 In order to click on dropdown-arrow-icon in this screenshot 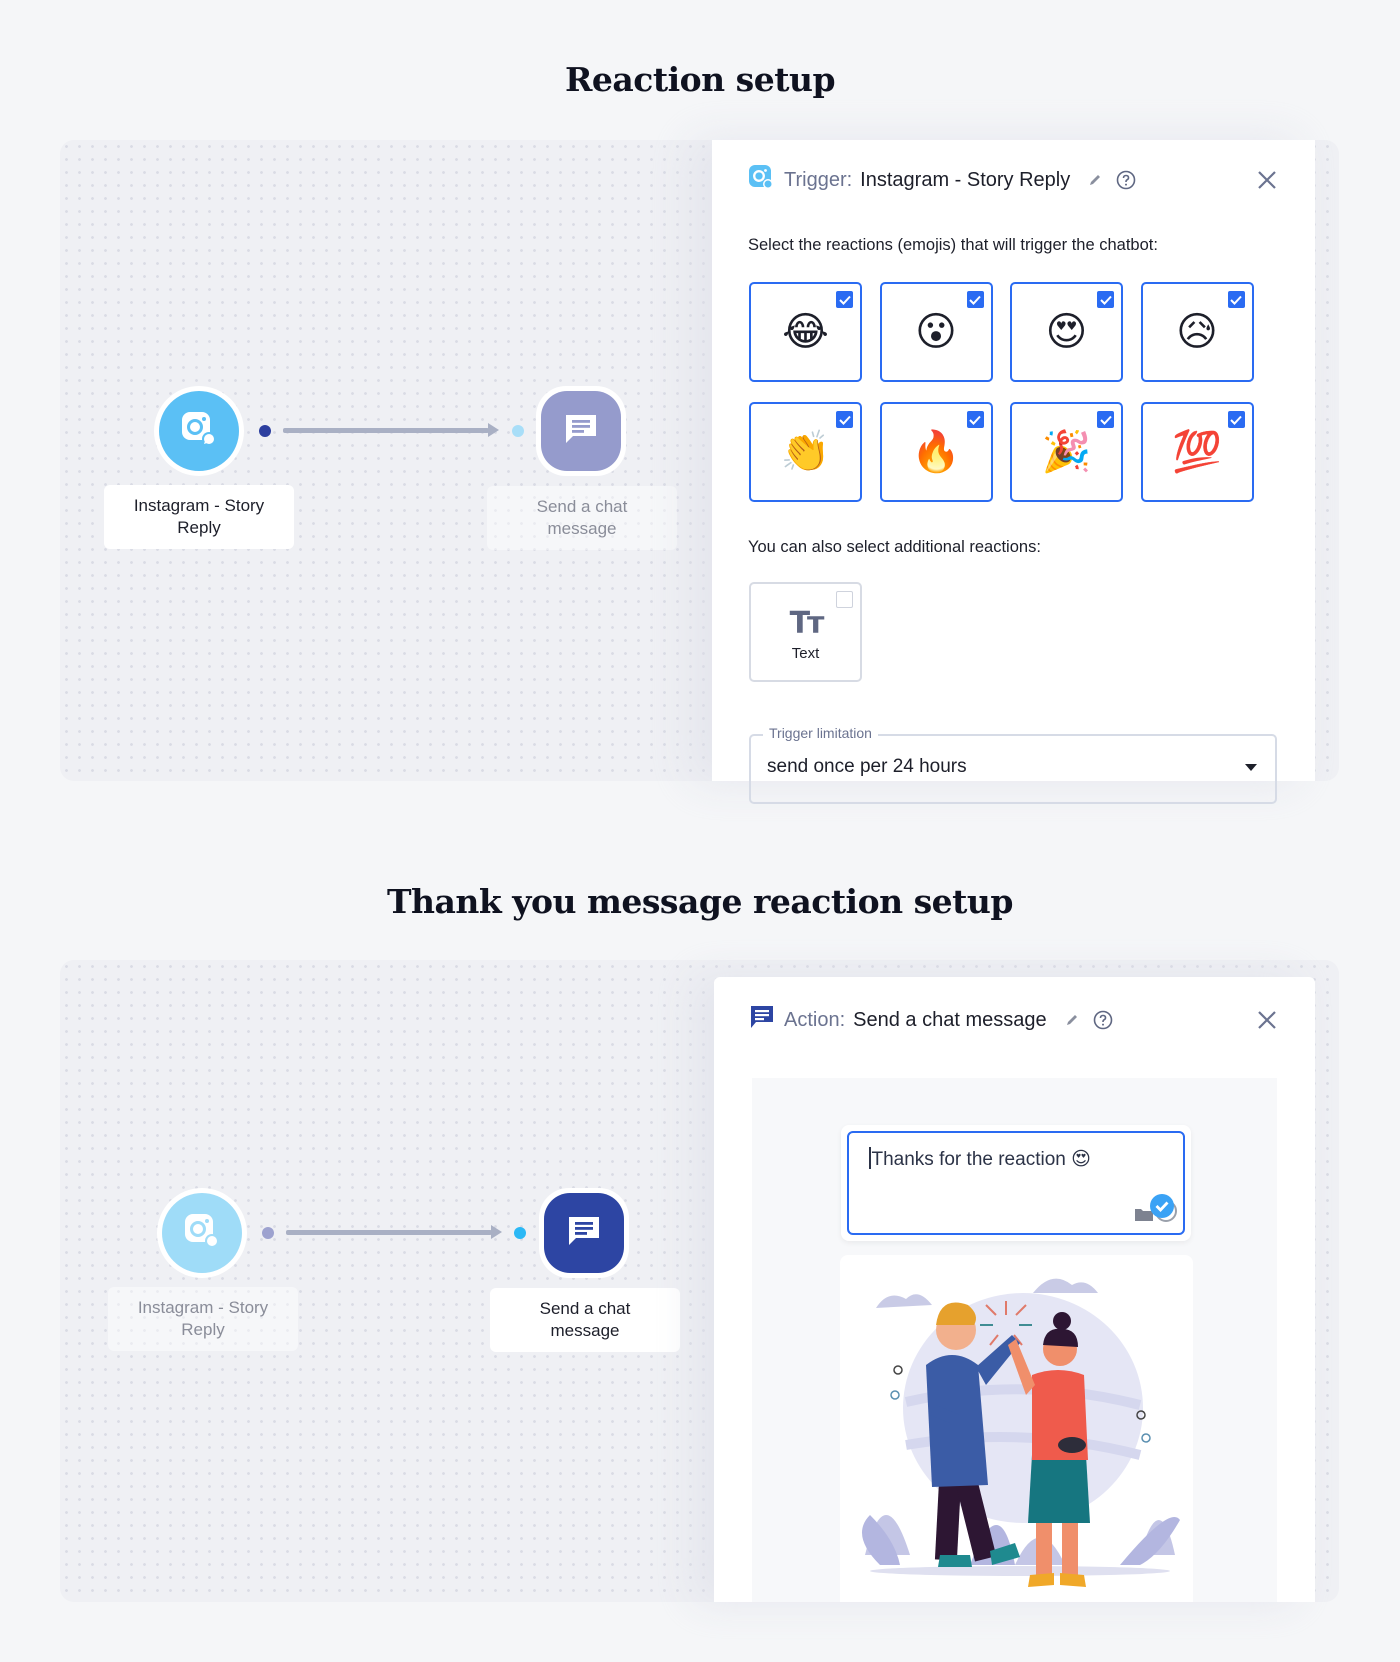, I will do `click(1251, 767)`.